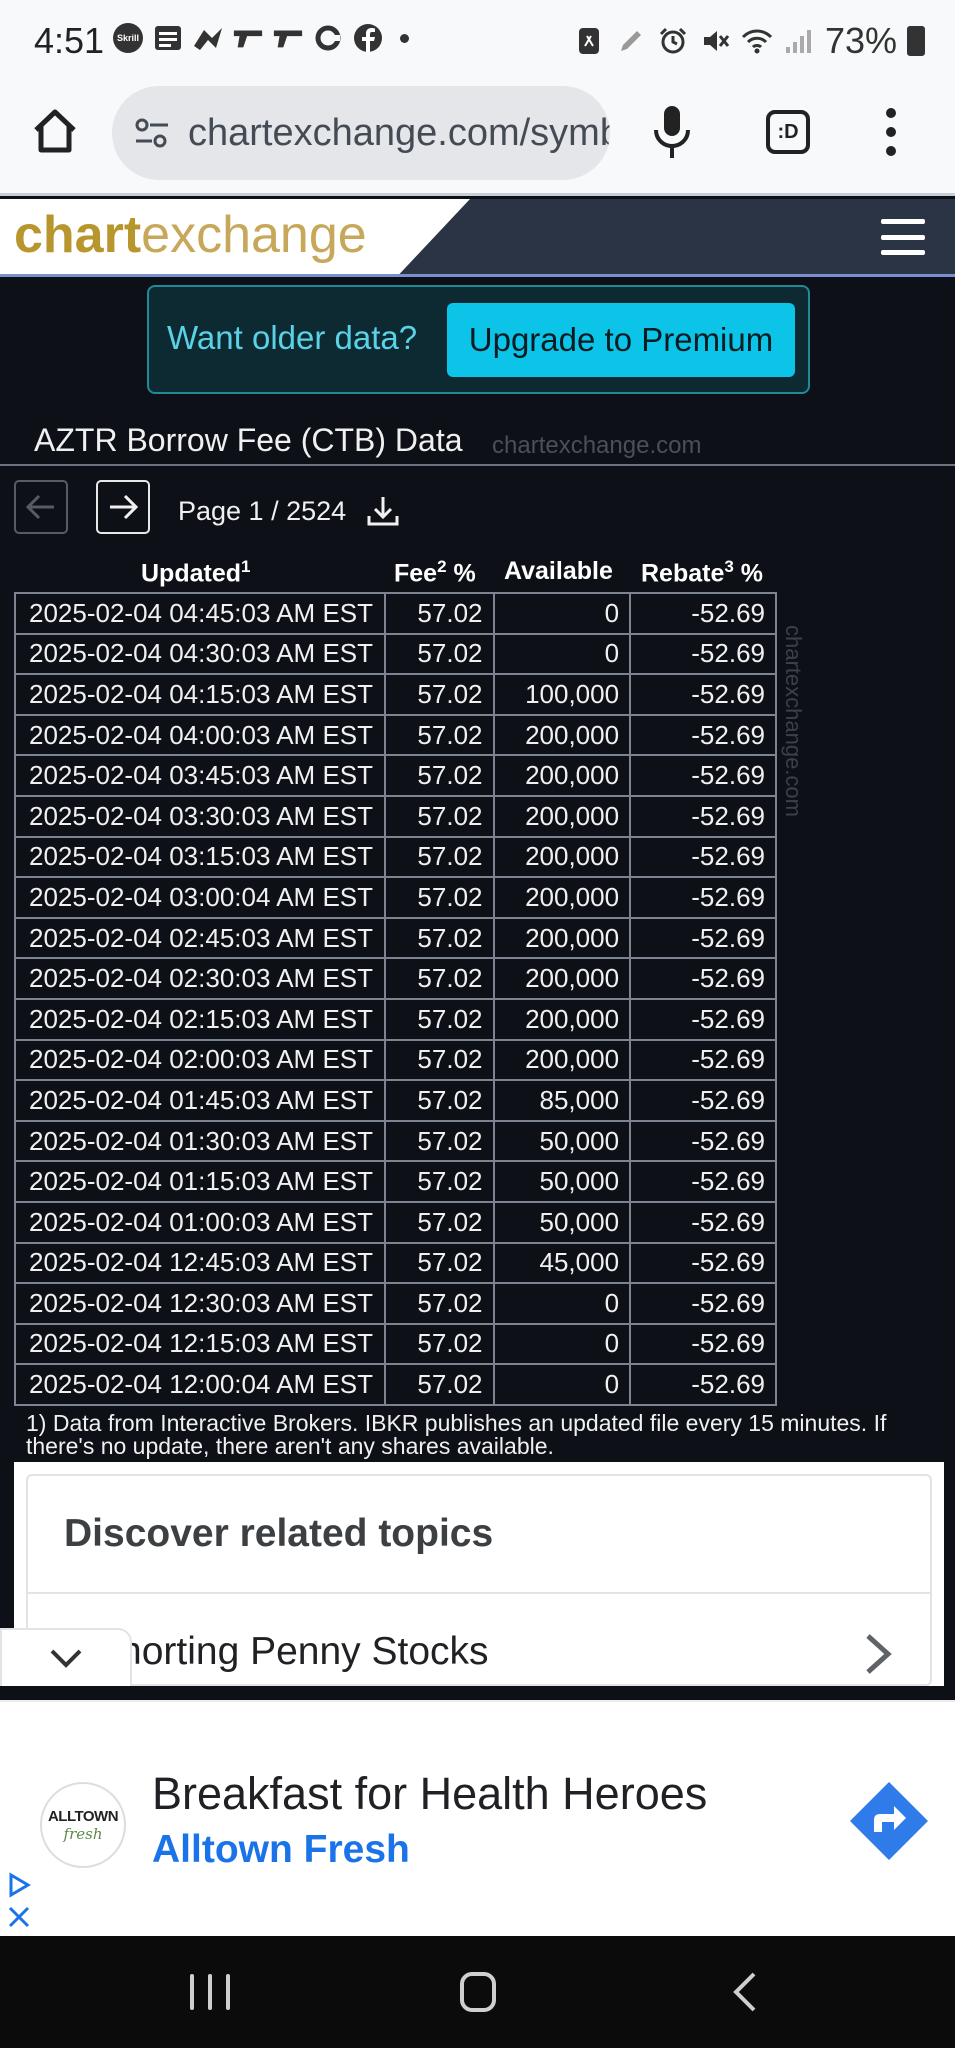  What do you see at coordinates (200, 654) in the screenshot?
I see `cell-updated: 2025-02-04 04:30:03 AM EST` at bounding box center [200, 654].